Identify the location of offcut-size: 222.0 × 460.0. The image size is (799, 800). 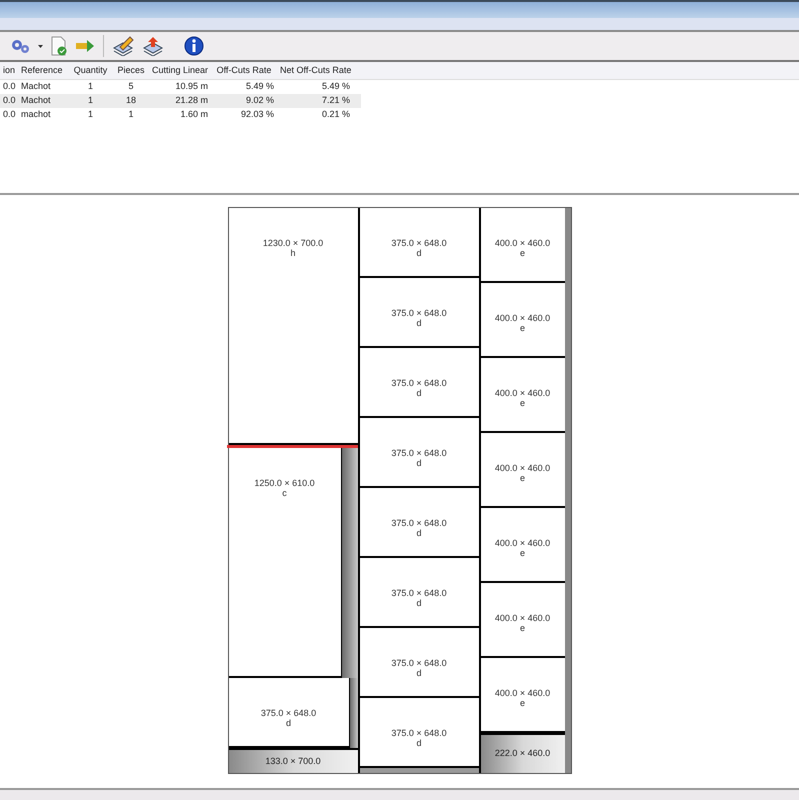
(522, 753).